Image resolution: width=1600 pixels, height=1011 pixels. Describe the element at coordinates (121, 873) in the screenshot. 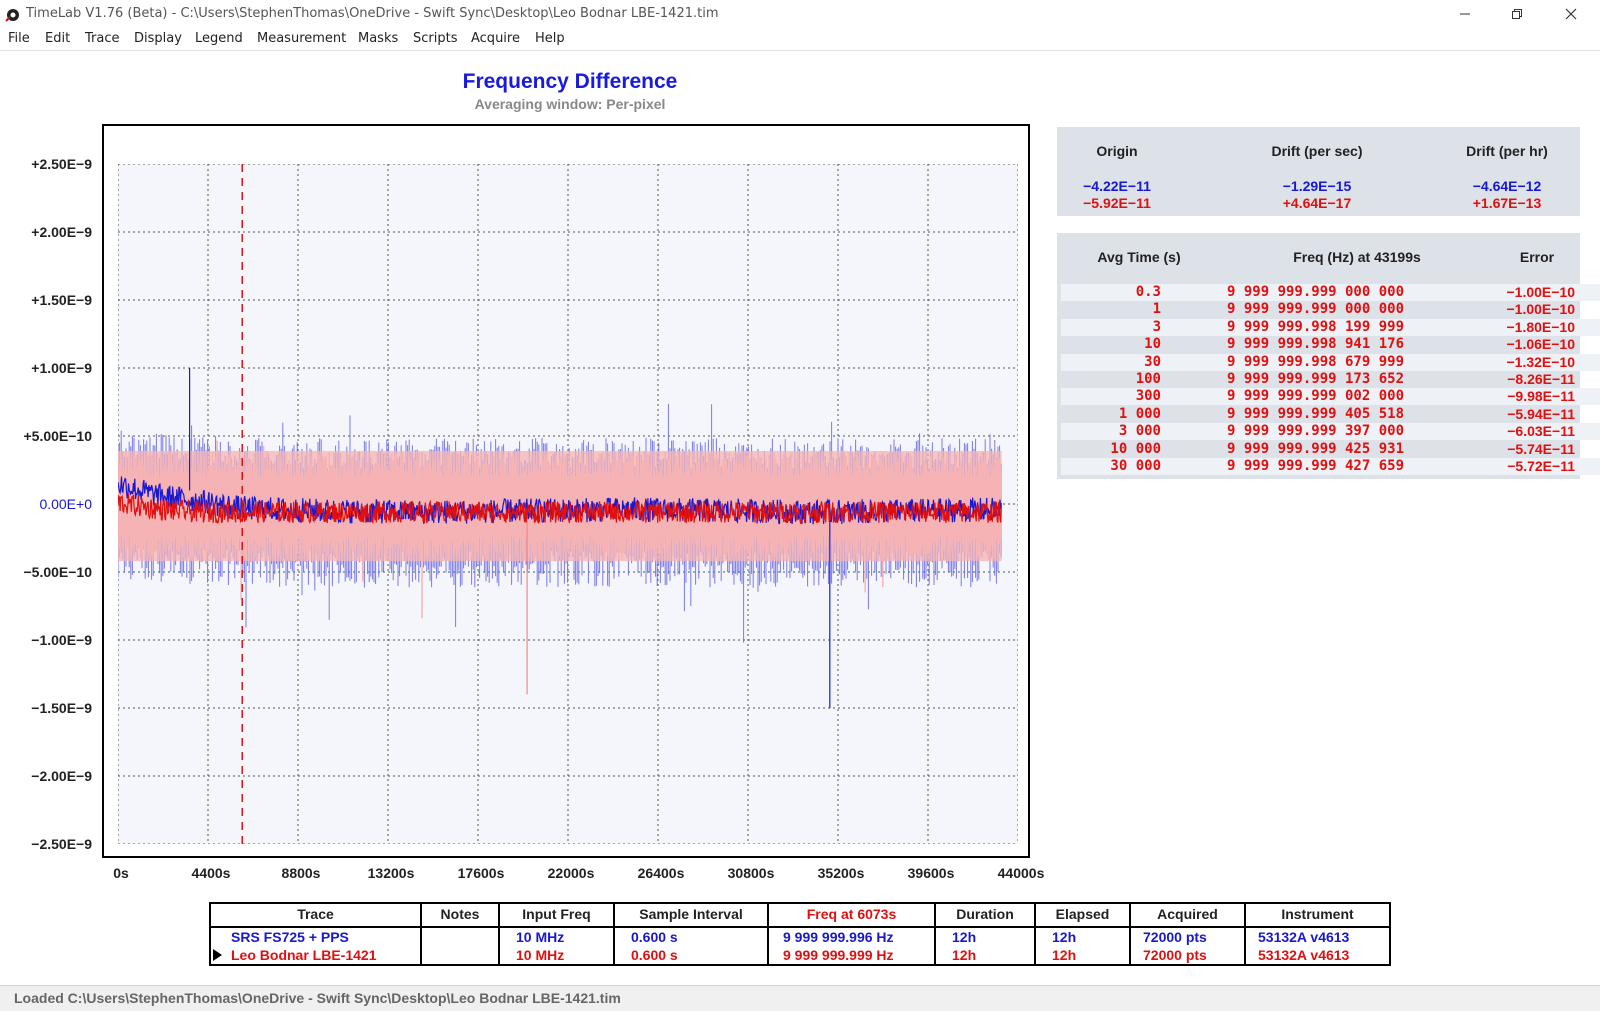

I see `x-tick-label: 0s` at that location.